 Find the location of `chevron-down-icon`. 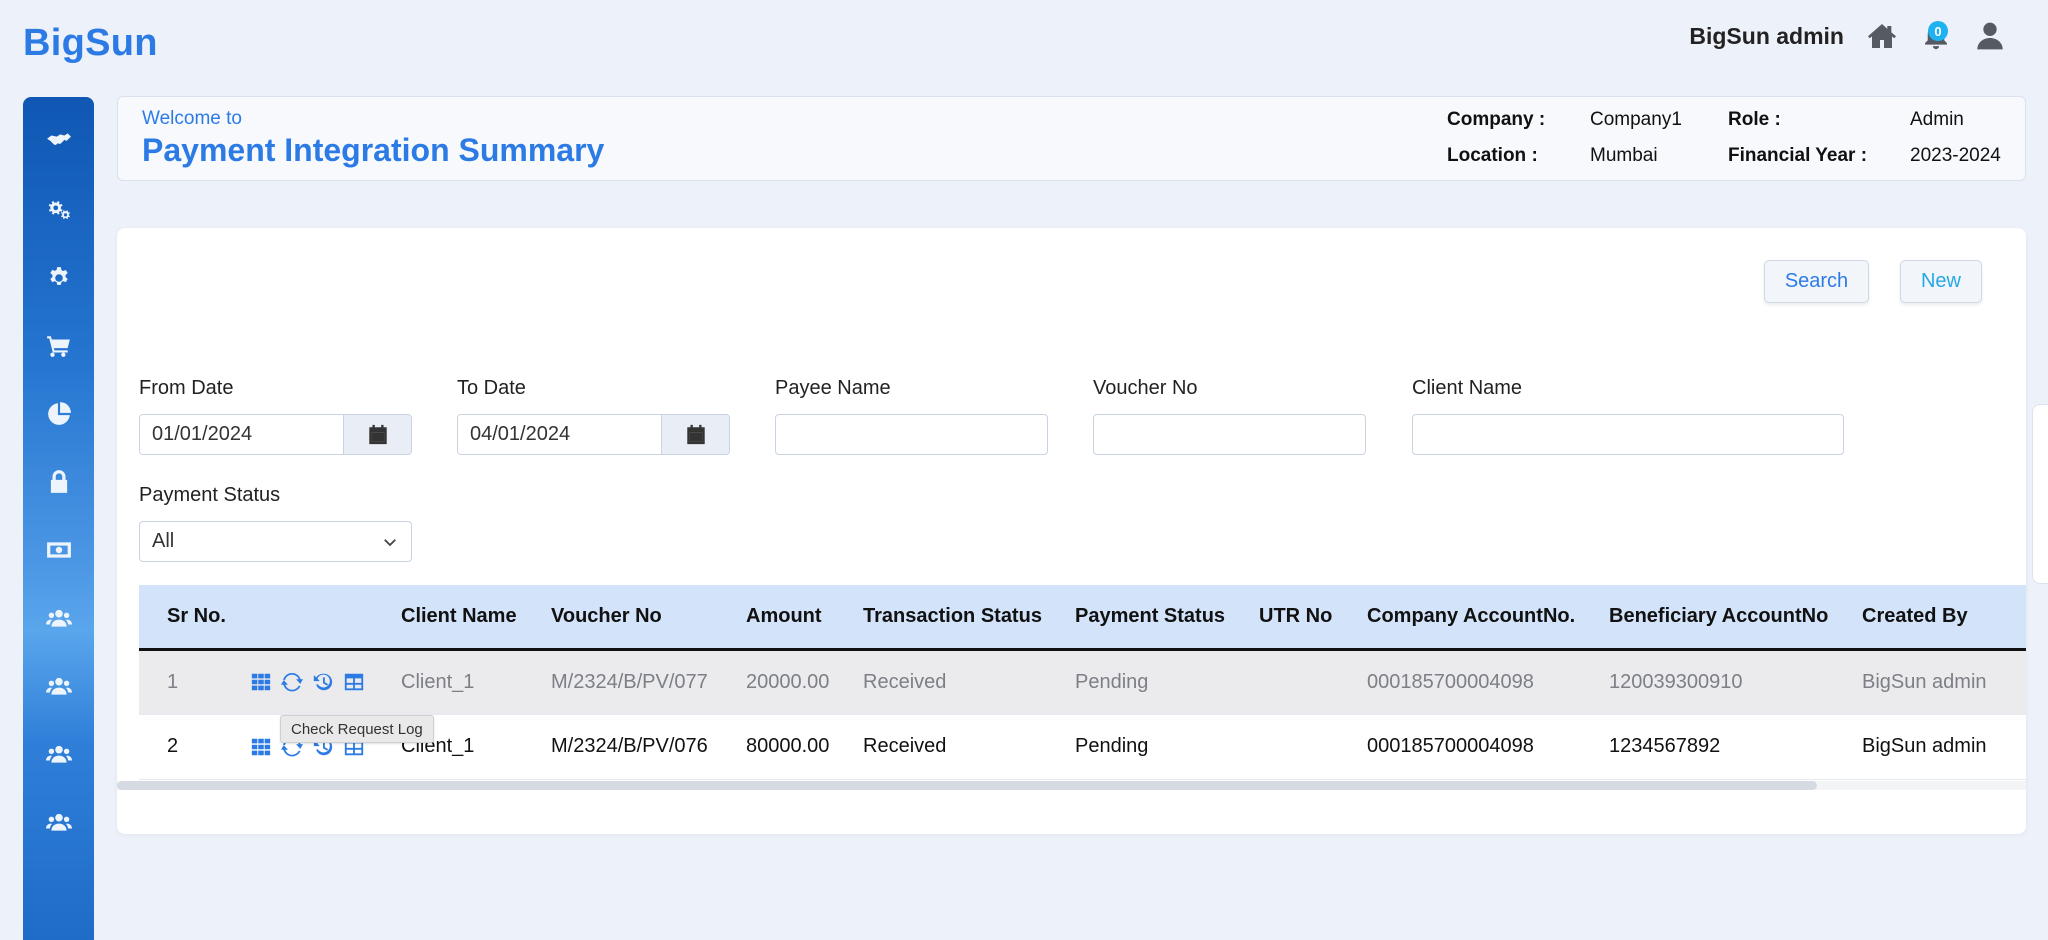

chevron-down-icon is located at coordinates (390, 542).